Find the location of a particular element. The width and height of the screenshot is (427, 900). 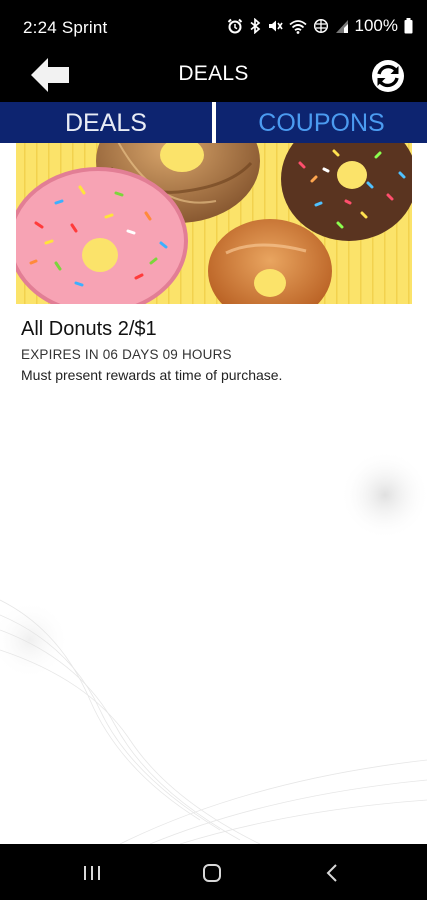

home-icon is located at coordinates (212, 873).